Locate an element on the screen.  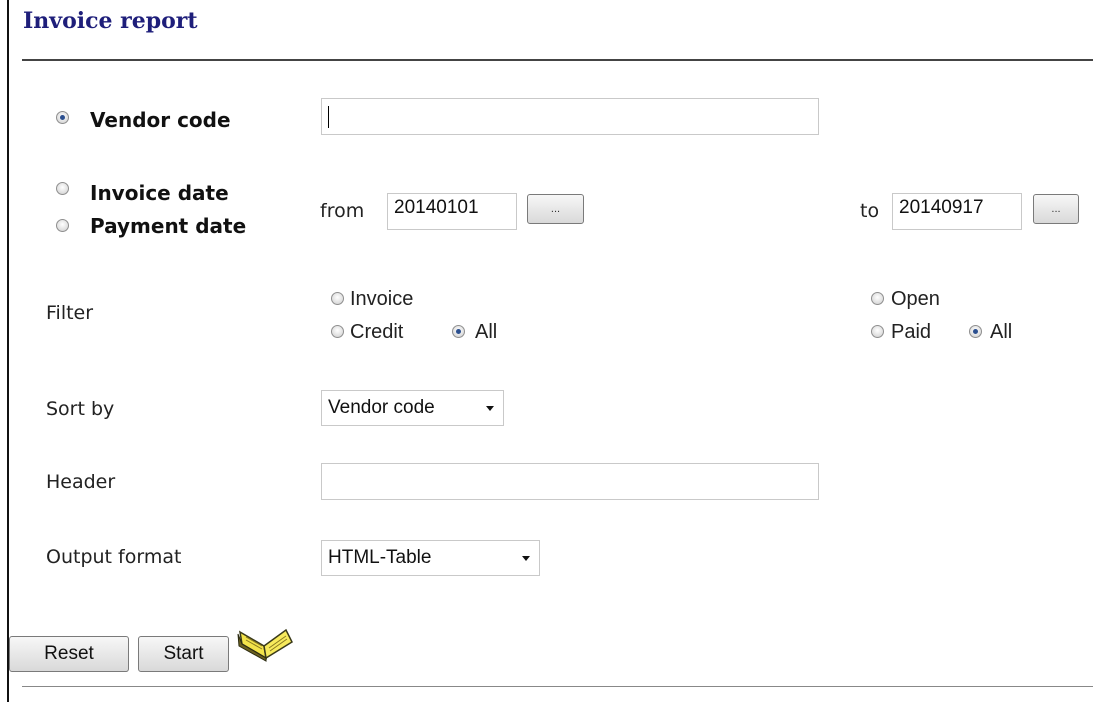
sort-by-label: Sort by is located at coordinates (80, 409).